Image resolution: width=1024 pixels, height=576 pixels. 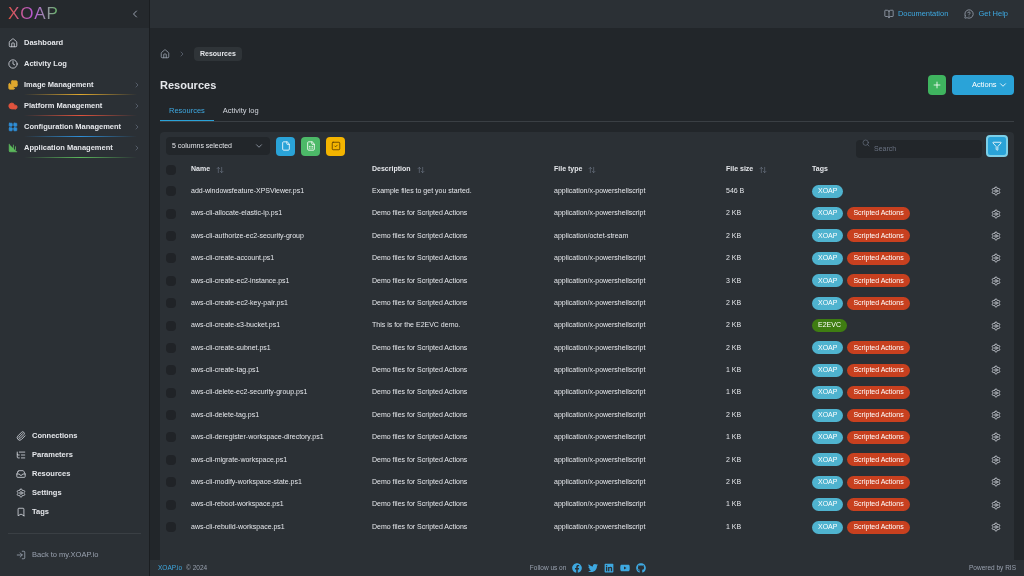 I want to click on github-icon, so click(x=641, y=568).